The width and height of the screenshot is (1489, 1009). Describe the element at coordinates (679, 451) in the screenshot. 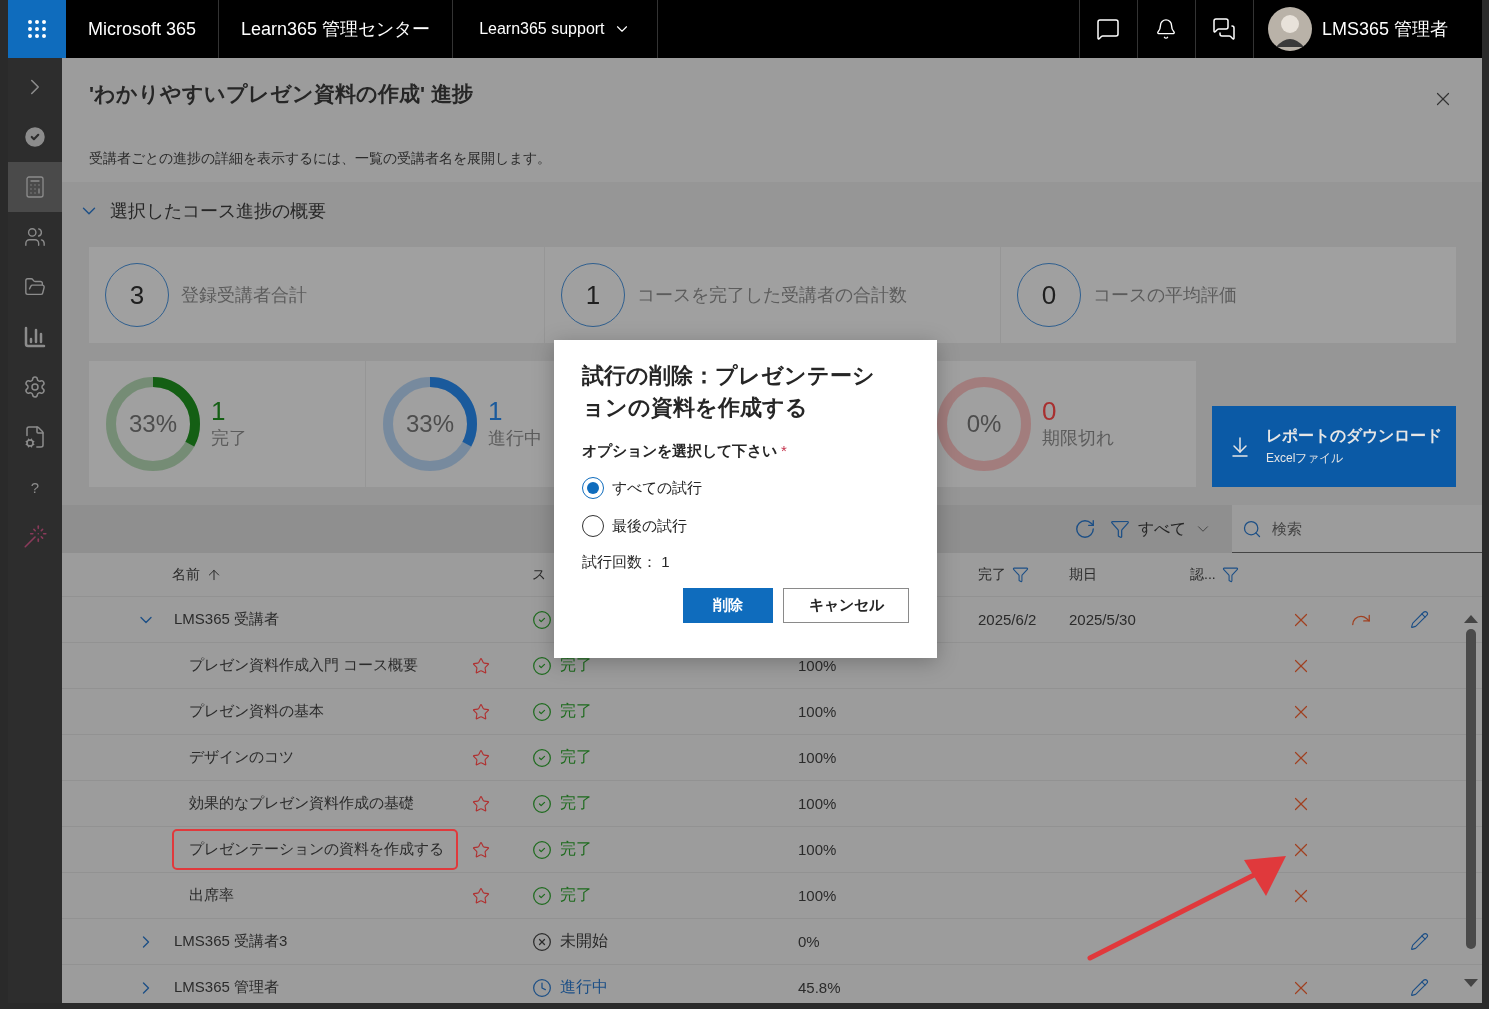

I see `option-prompt: オプションを選択して下さい` at that location.